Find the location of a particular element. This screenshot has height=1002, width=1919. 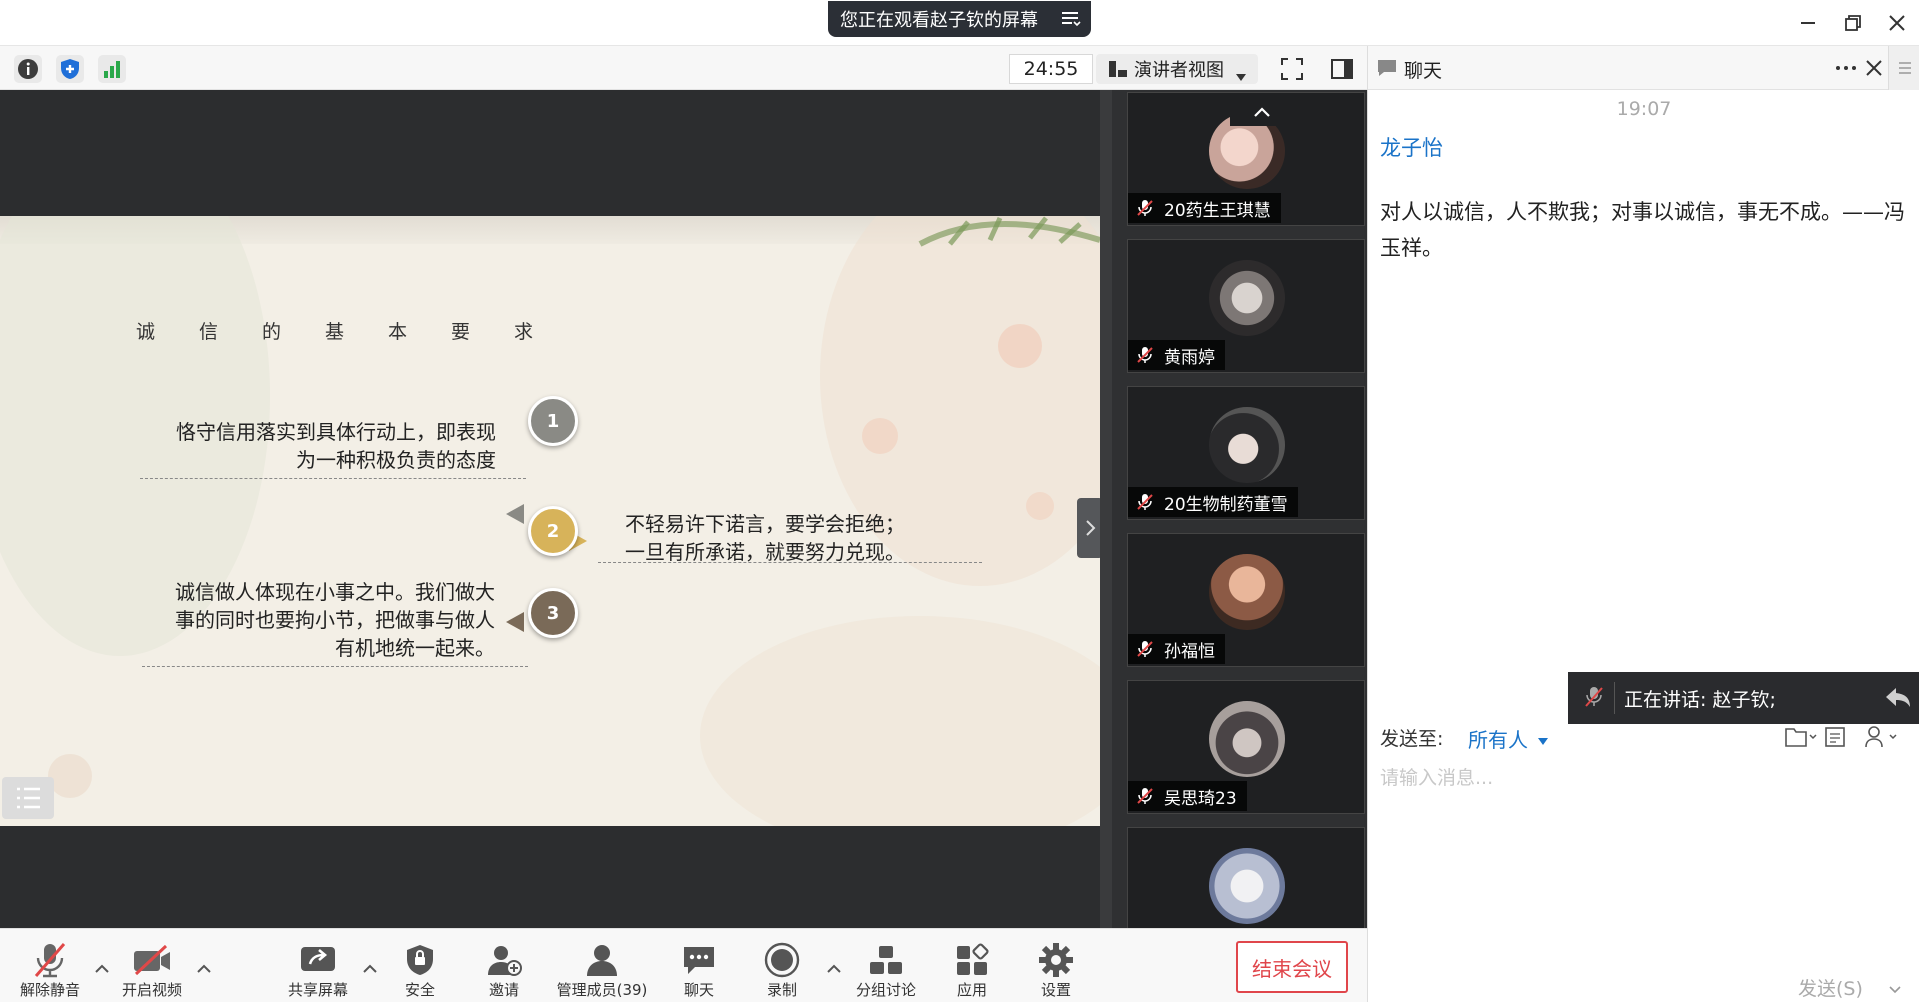

record-icon is located at coordinates (782, 960).